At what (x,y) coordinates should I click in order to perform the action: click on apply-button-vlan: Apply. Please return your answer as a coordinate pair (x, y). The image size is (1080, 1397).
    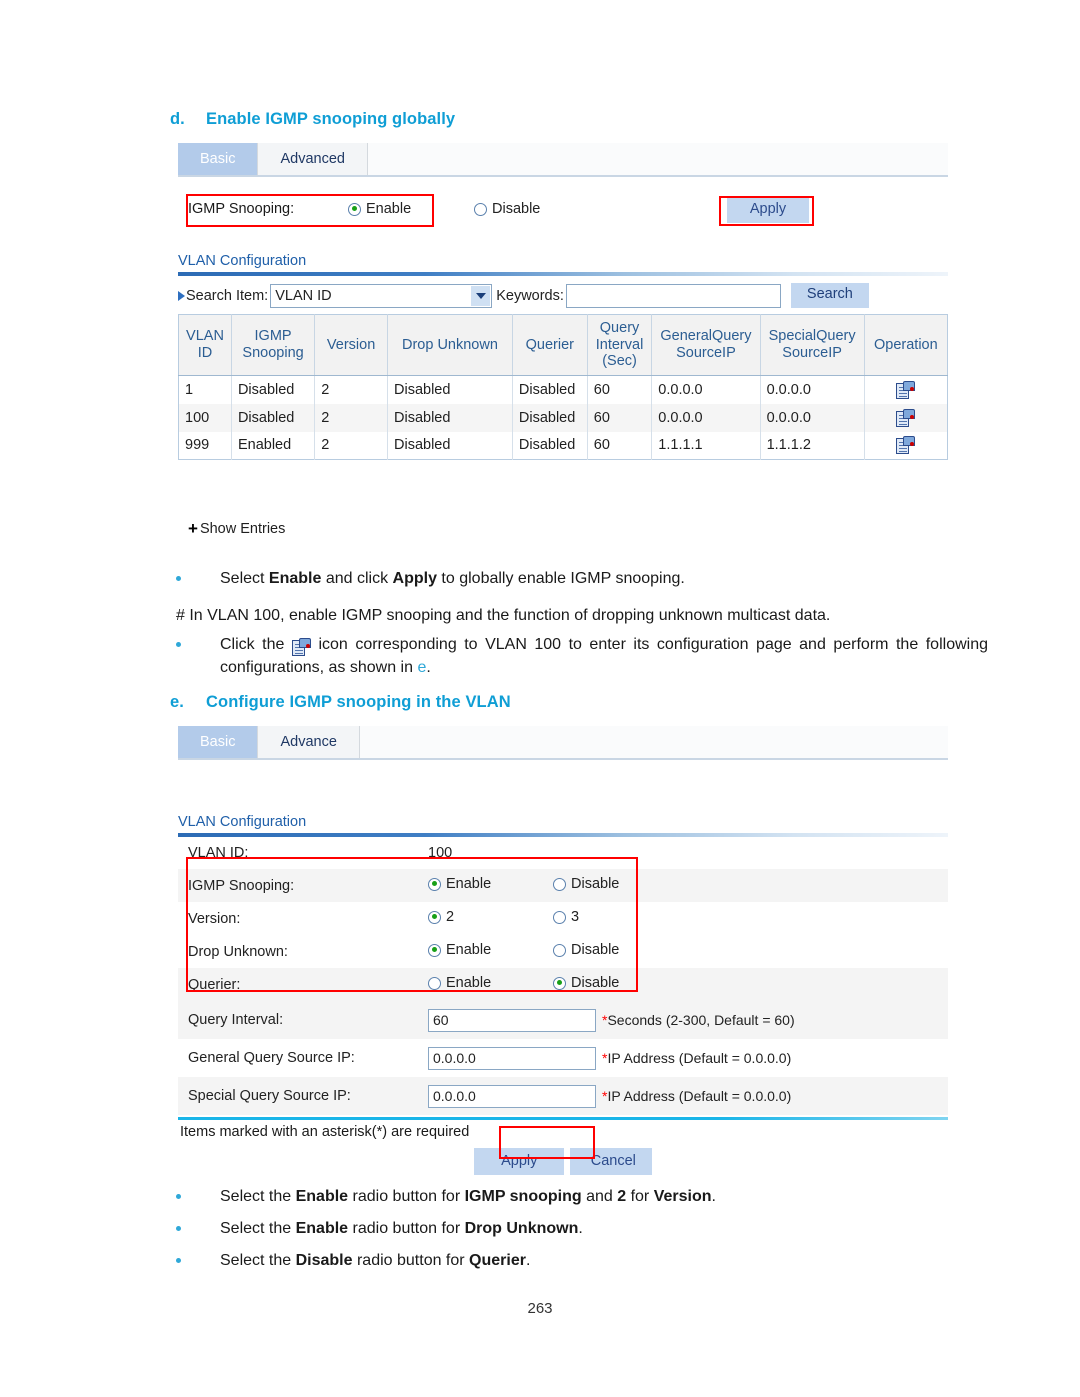
    Looking at the image, I should click on (519, 1161).